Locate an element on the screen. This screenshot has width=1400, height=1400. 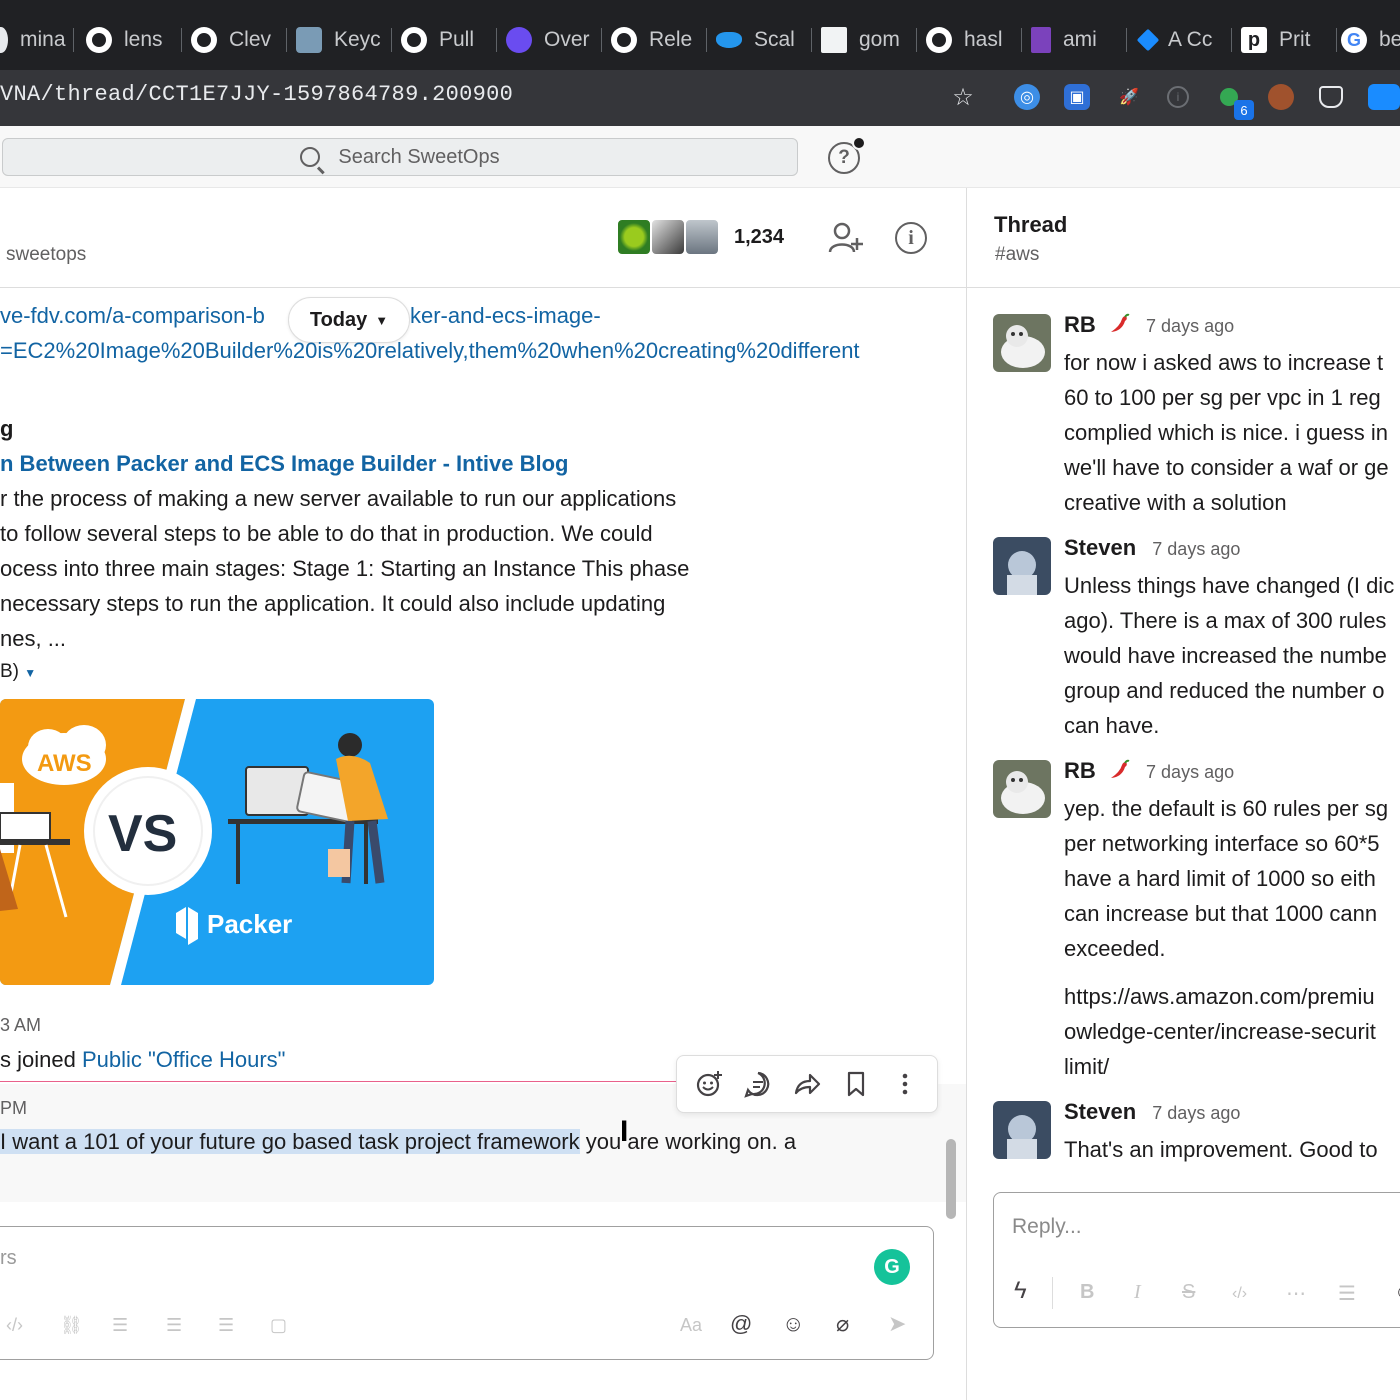
search-input: Search SweetOps is located at coordinates (400, 157).